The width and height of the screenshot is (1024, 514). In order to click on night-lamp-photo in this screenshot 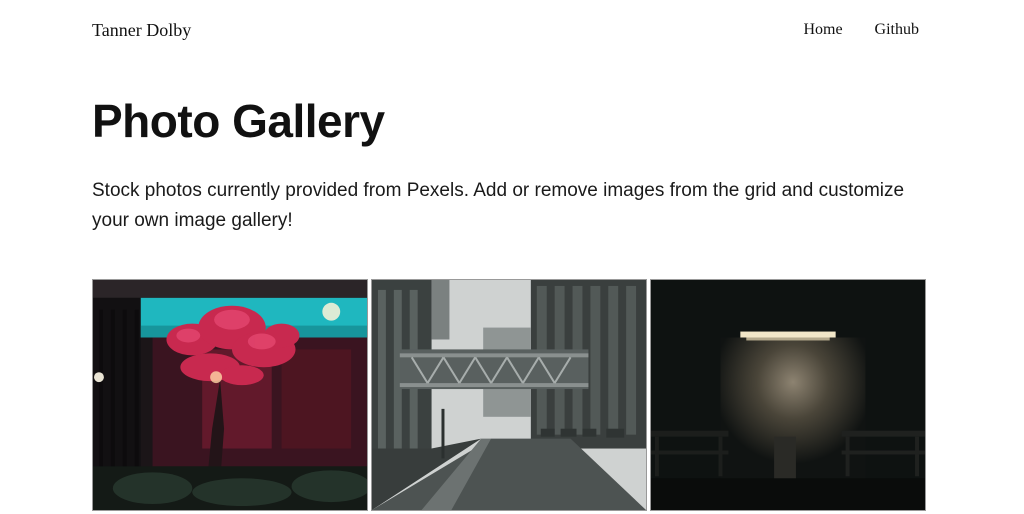, I will do `click(788, 395)`.